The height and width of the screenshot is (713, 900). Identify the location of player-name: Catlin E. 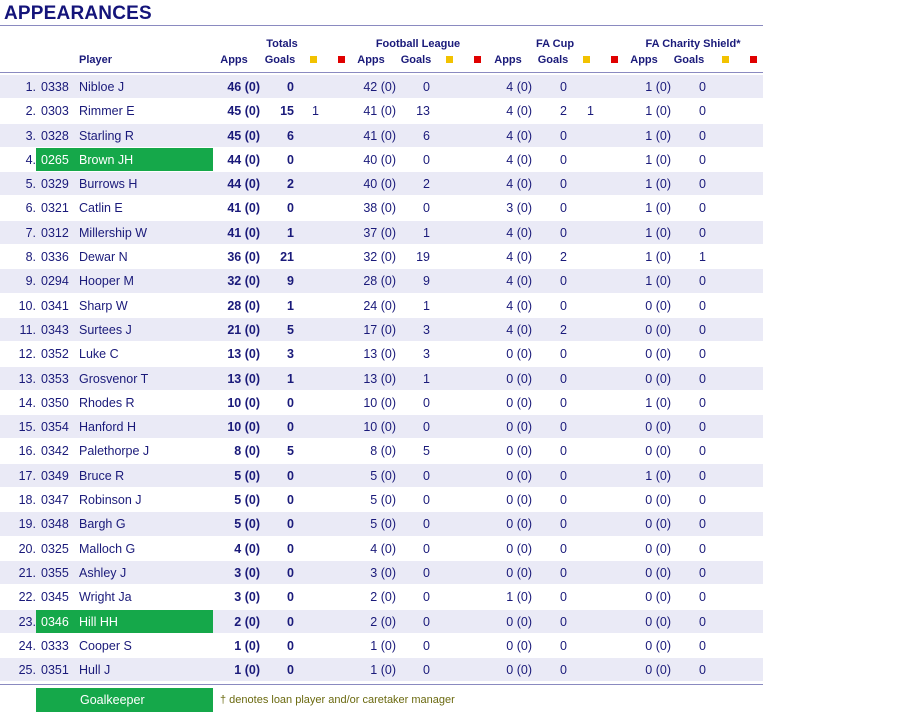
(101, 208).